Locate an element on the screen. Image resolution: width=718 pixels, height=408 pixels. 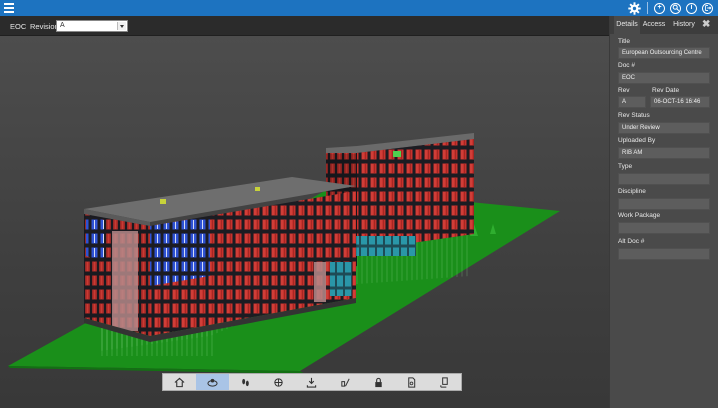
logout-circle-icon is located at coordinates (707, 8).